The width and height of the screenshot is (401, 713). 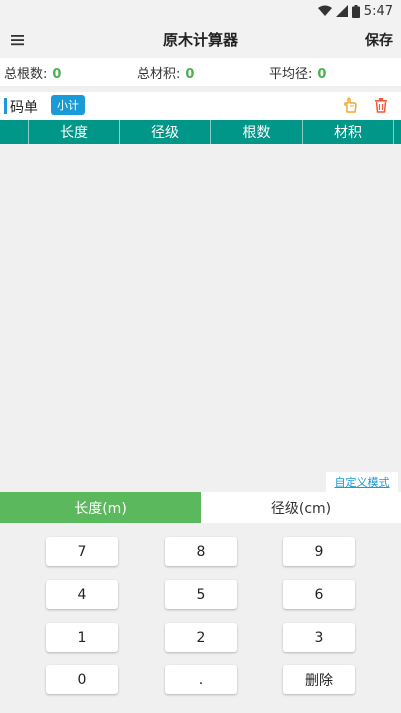 What do you see at coordinates (74, 132) in the screenshot?
I see `column-header-length: 长度` at bounding box center [74, 132].